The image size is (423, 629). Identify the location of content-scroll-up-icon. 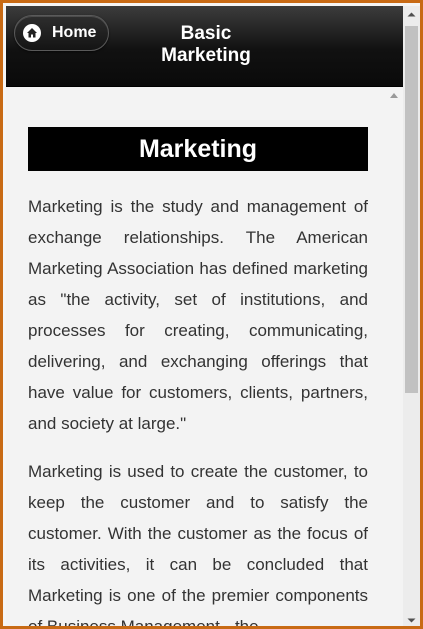
(394, 95).